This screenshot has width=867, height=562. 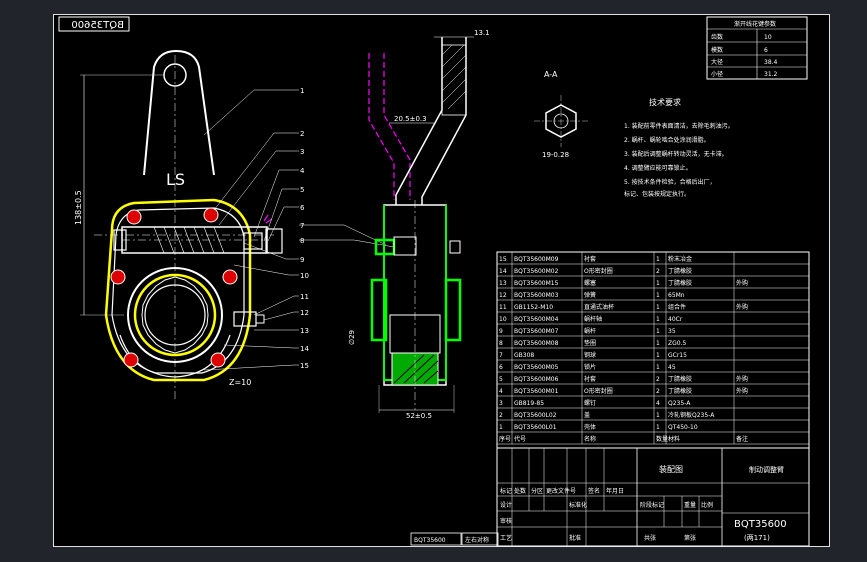 I want to click on spline-cell: 31.2, so click(x=771, y=74).